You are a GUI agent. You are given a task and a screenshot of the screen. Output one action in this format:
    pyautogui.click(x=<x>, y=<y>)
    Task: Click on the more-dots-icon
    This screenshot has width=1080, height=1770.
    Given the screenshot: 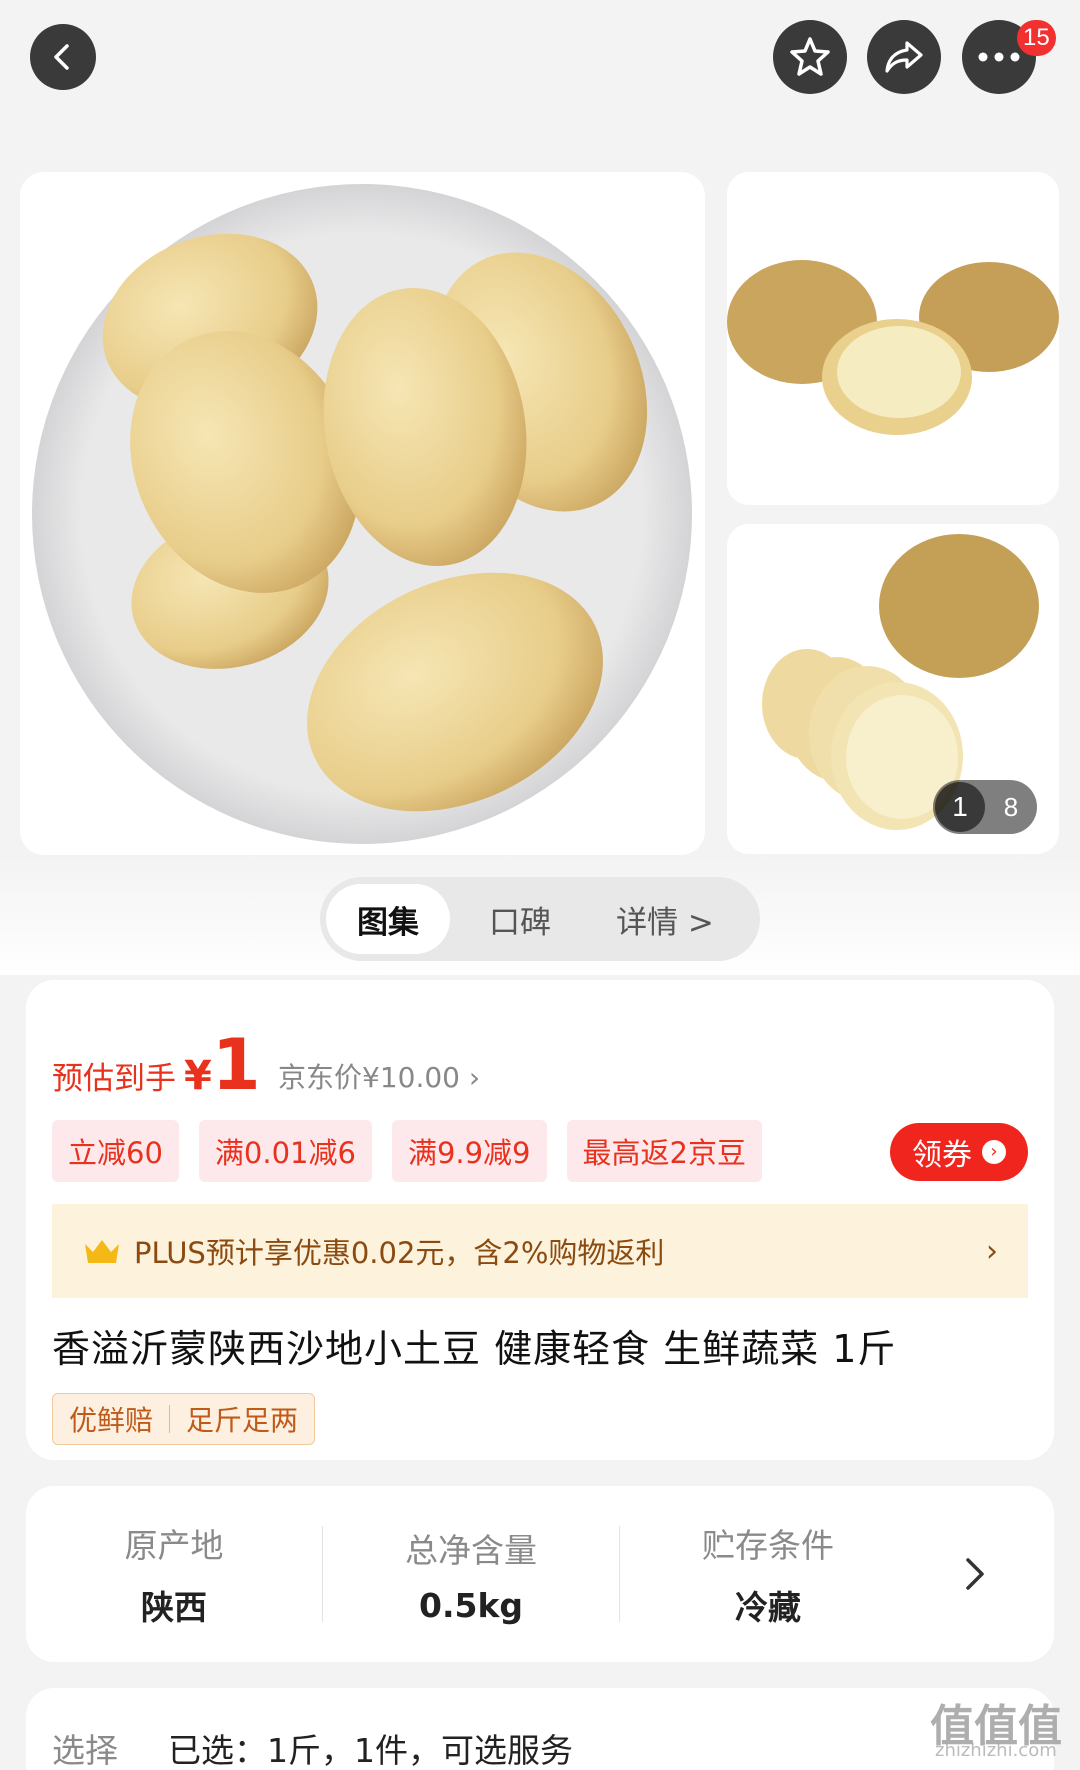 What is the action you would take?
    pyautogui.click(x=999, y=57)
    